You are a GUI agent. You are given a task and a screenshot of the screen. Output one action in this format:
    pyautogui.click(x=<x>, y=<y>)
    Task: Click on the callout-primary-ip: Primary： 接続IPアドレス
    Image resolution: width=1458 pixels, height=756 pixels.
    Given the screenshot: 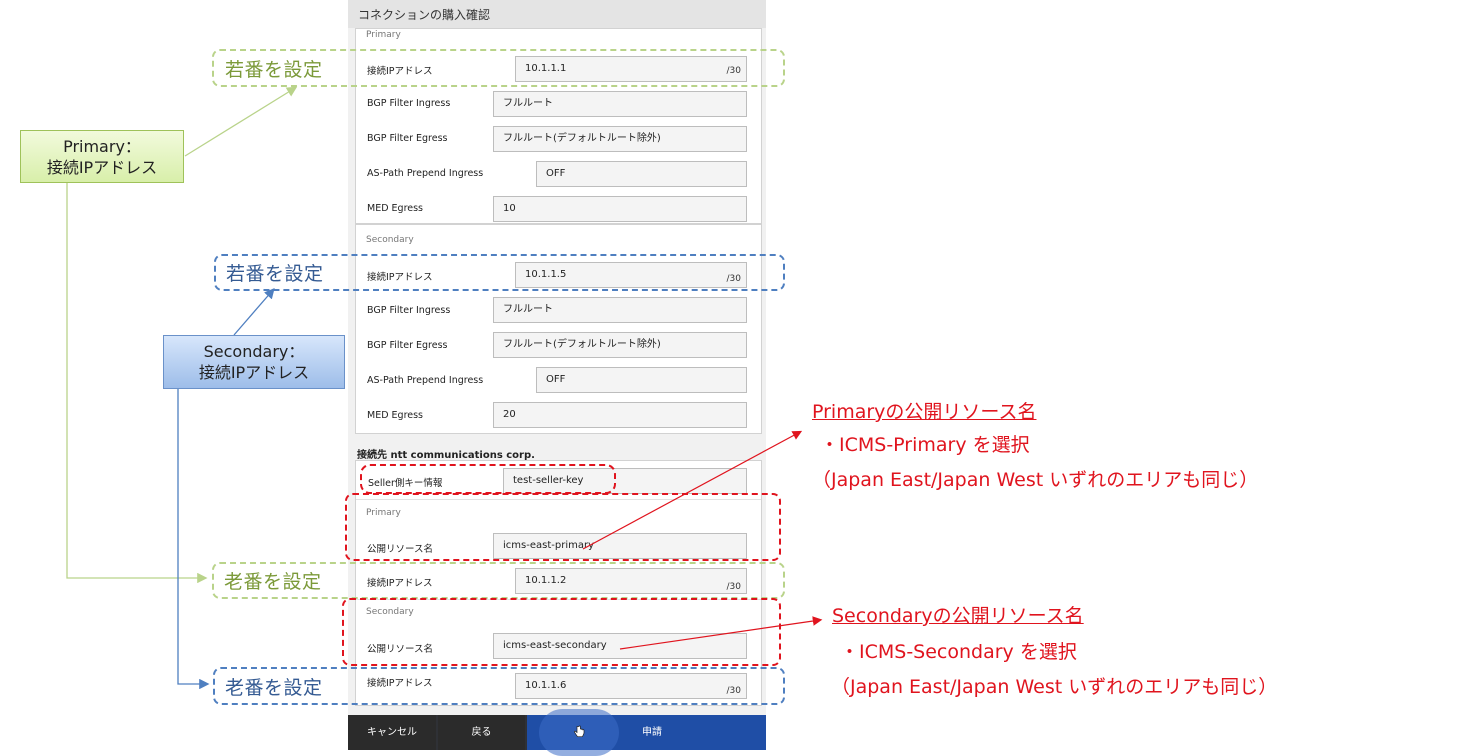 What is the action you would take?
    pyautogui.click(x=102, y=156)
    